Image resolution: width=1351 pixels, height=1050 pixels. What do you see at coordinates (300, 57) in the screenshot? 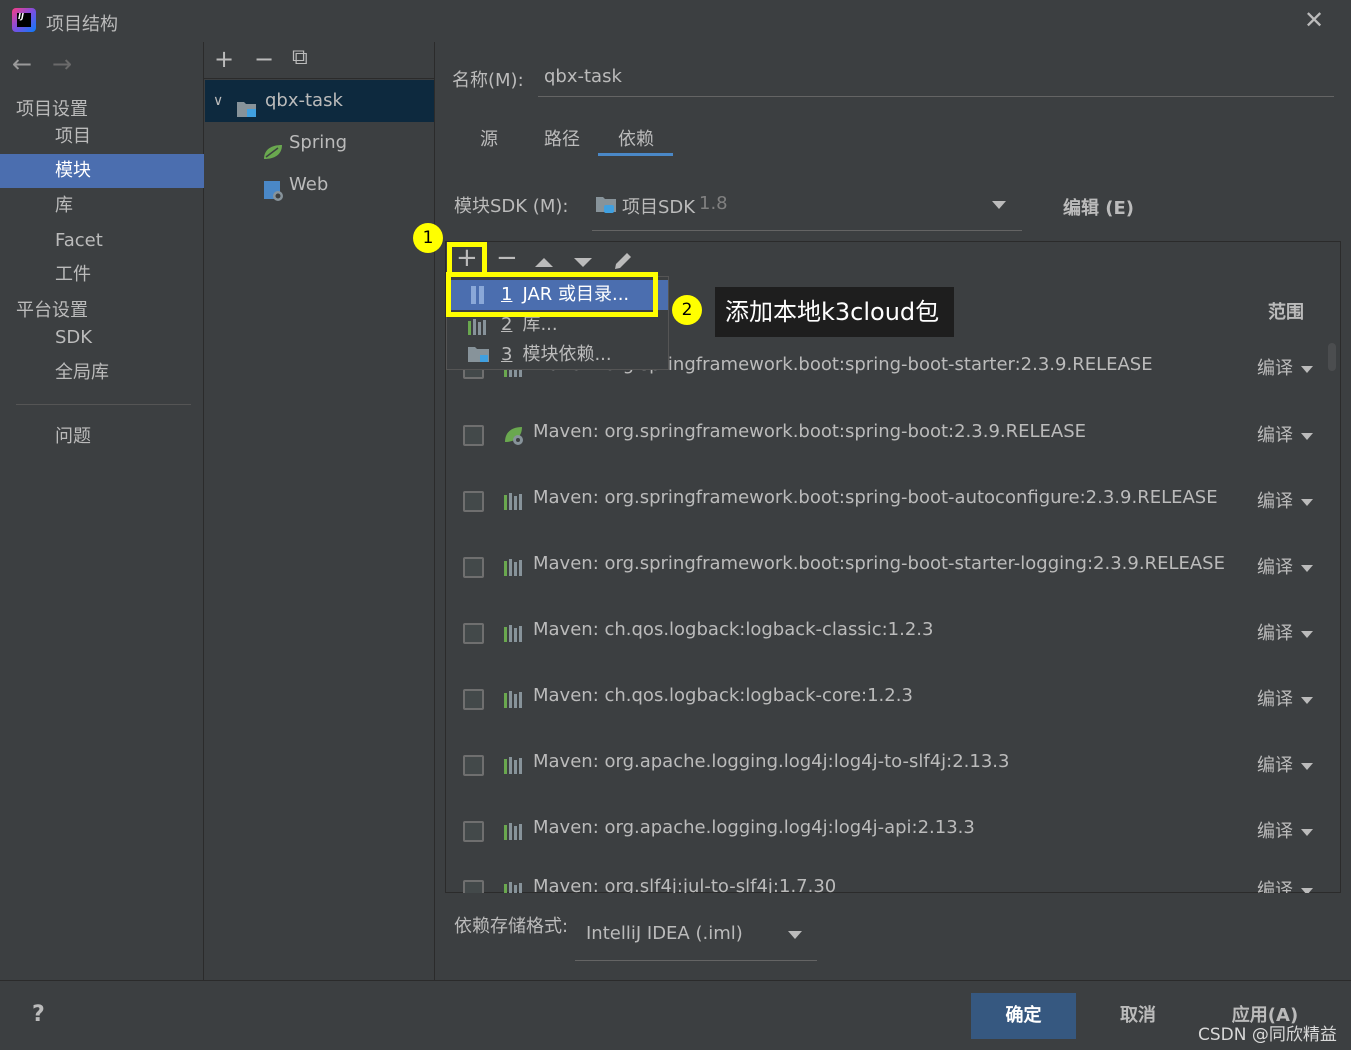
I see `copy-module-button: ⧉` at bounding box center [300, 57].